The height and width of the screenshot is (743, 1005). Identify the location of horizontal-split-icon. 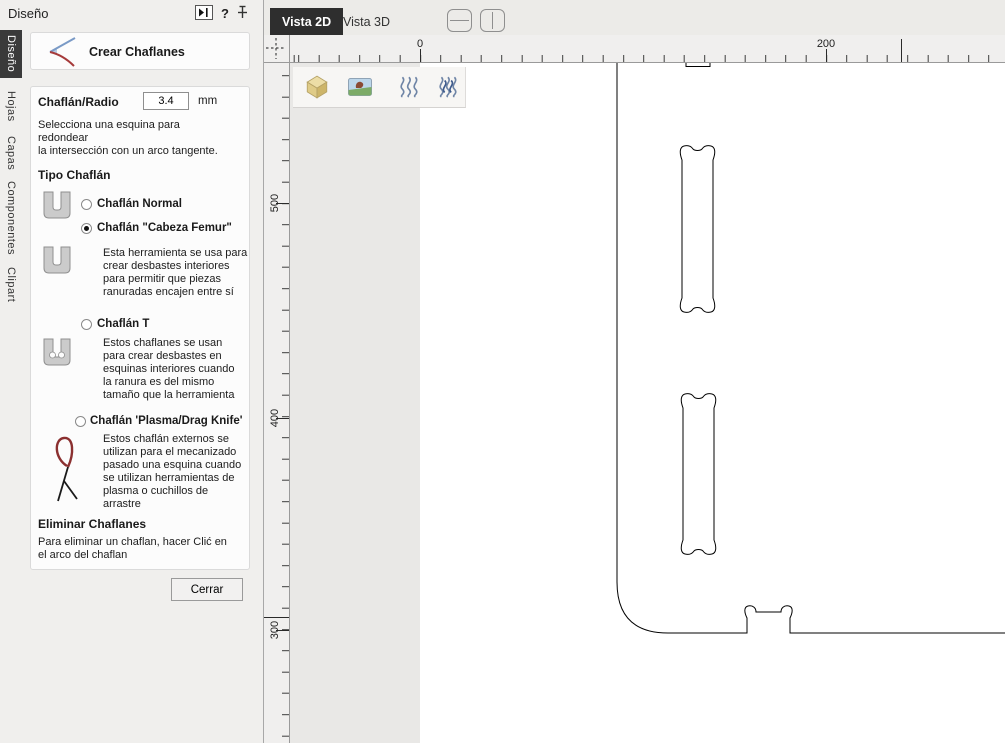
(459, 20).